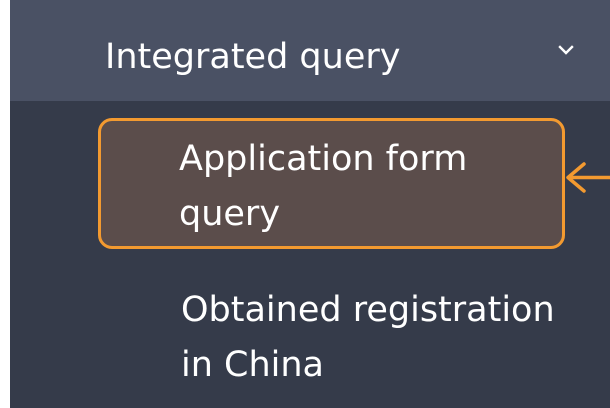 The height and width of the screenshot is (408, 610). Describe the element at coordinates (588, 177) in the screenshot. I see `left-arrow-icon` at that location.